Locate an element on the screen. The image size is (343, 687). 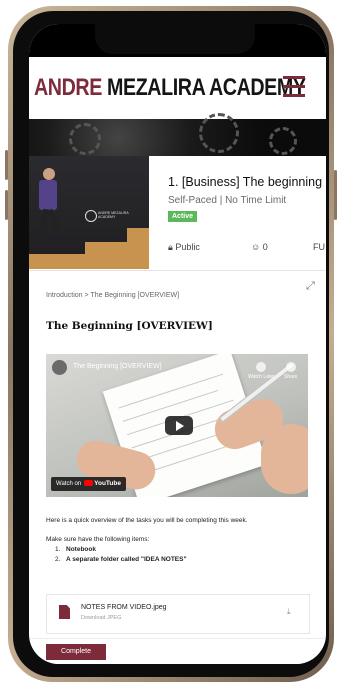
visibility-label: Public is located at coordinates (187, 247).